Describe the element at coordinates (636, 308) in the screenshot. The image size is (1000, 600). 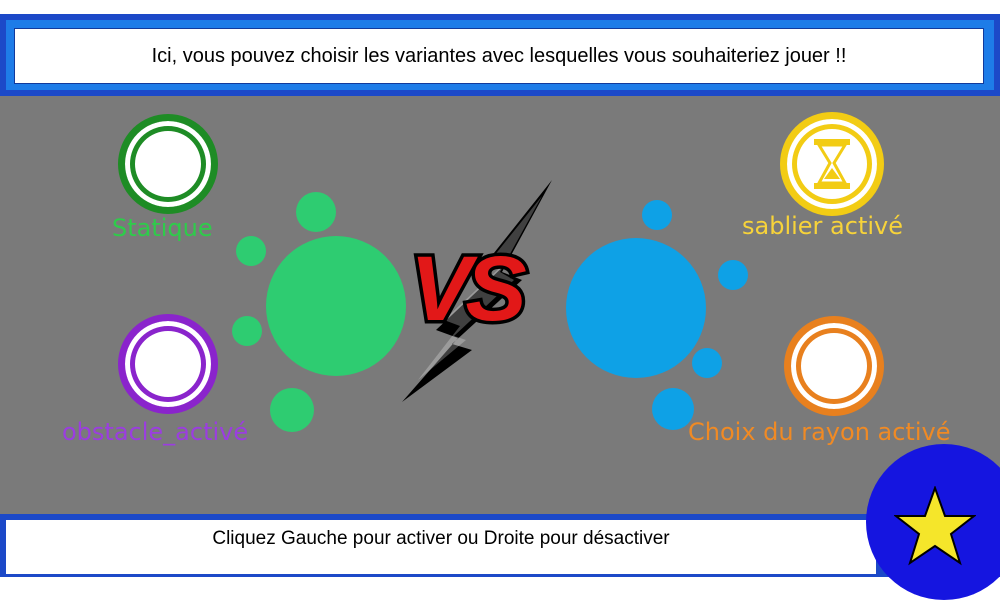
I see `blue-player-blob` at that location.